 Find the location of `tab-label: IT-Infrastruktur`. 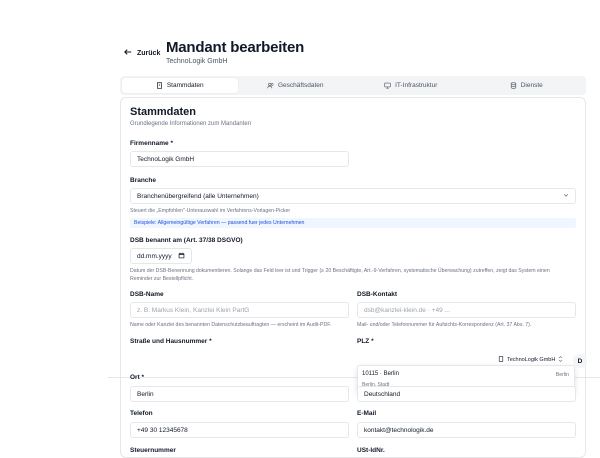

tab-label: IT-Infrastruktur is located at coordinates (416, 85).